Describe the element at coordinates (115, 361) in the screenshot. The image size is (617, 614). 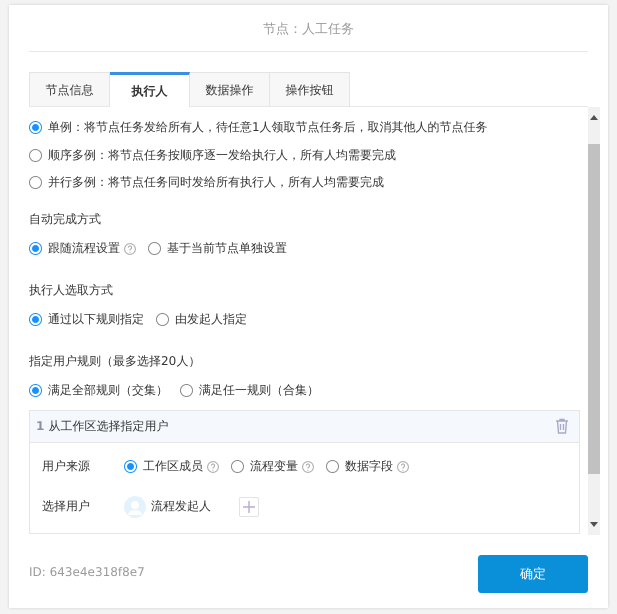
I see `section-heading: 指定用户规则（最多选择20人）` at that location.